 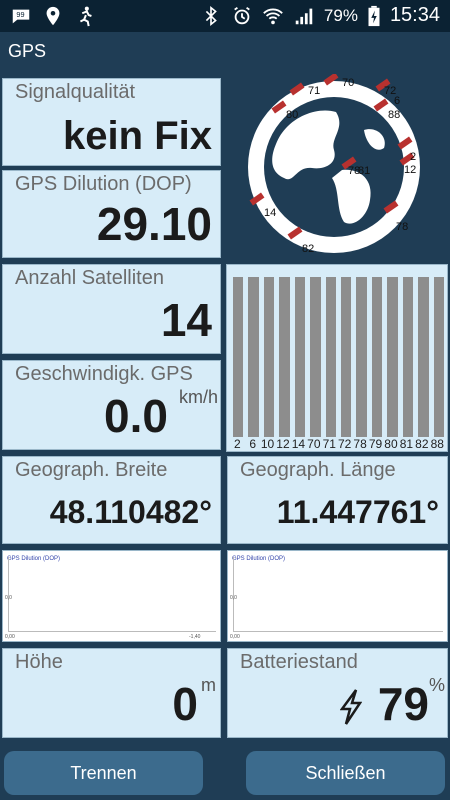 What do you see at coordinates (320, 15) in the screenshot?
I see `status-bar-right: 79% 15:34` at bounding box center [320, 15].